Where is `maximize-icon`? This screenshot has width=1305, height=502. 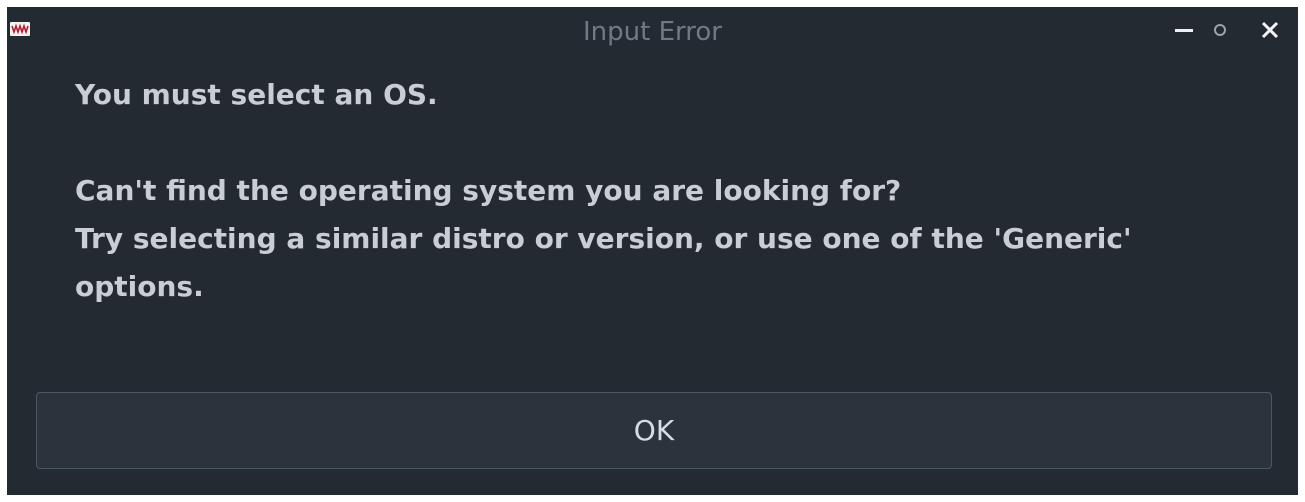
maximize-icon is located at coordinates (1220, 30).